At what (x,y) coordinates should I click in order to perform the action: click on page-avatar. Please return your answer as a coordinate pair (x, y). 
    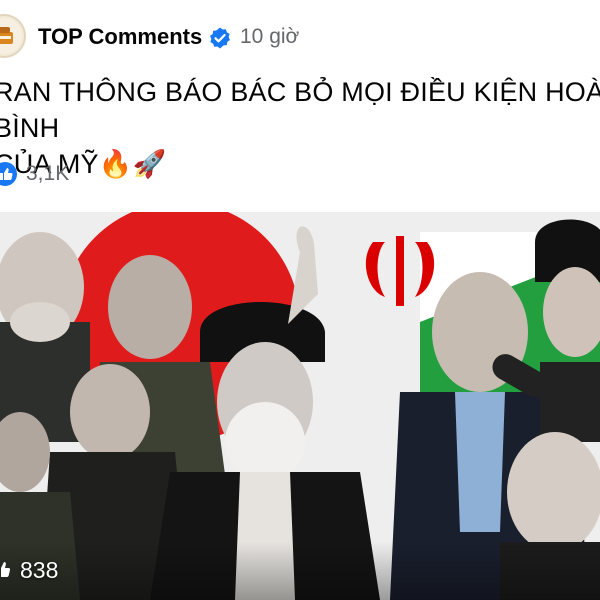
    Looking at the image, I should click on (13, 36).